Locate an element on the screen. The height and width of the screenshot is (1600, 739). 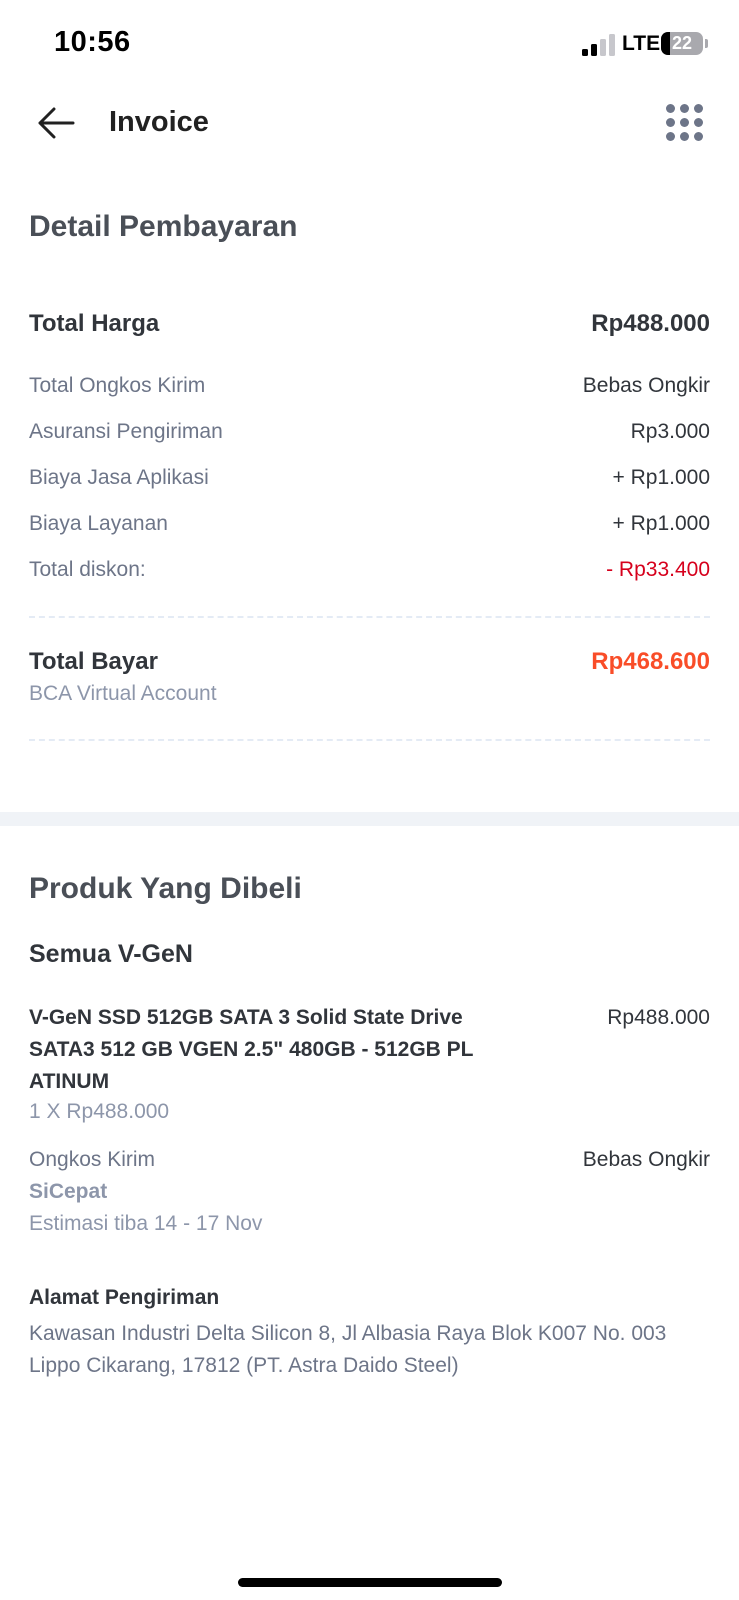
payment-method: BCA Virtual Account is located at coordinates (123, 693).